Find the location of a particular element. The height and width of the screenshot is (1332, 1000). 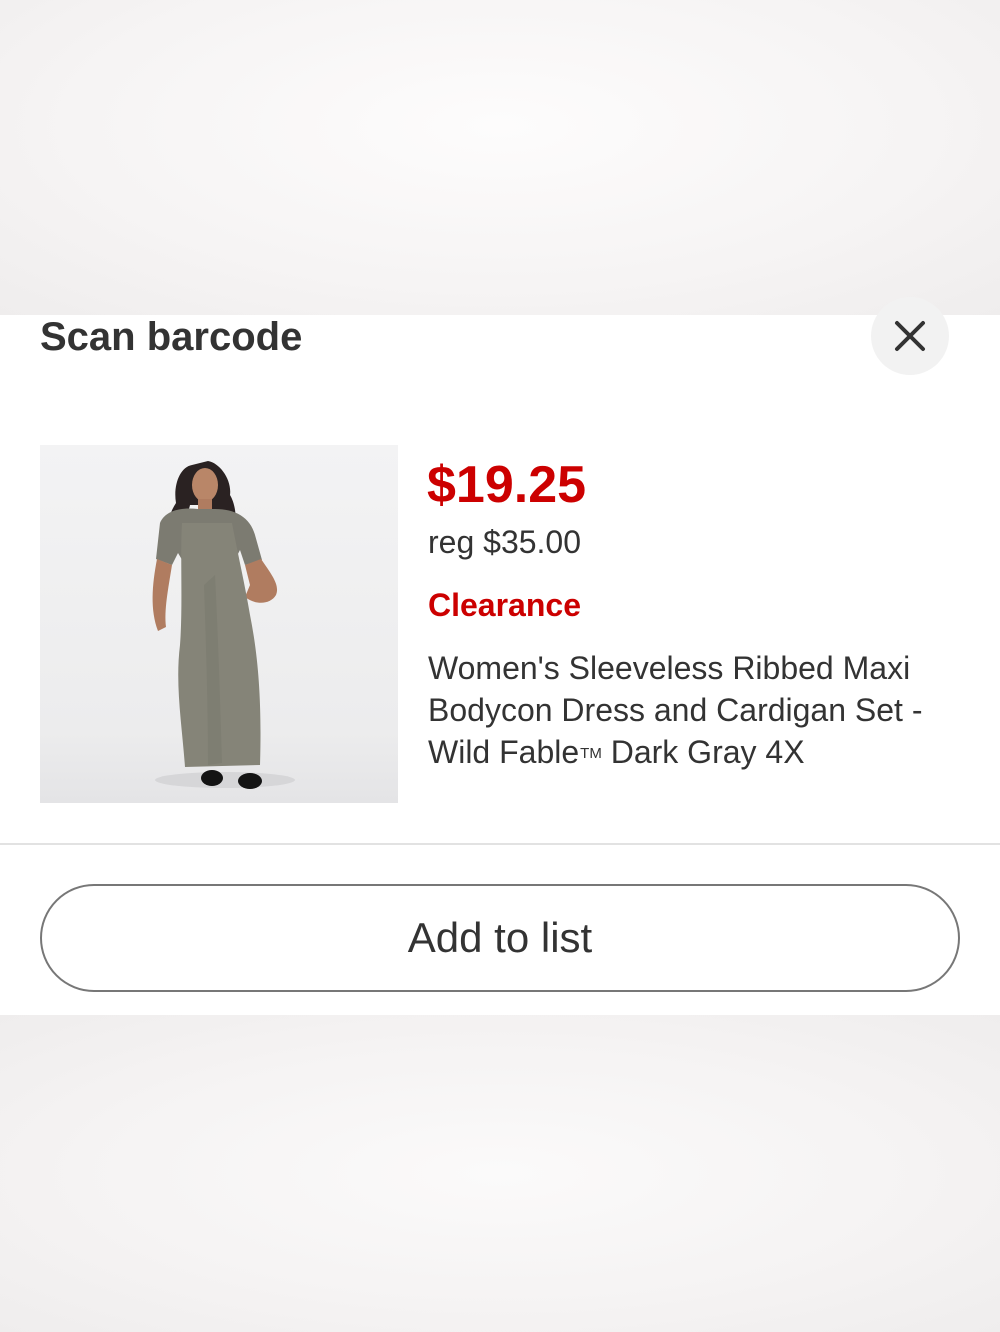

add-to-list-button: Add to list is located at coordinates (500, 938).